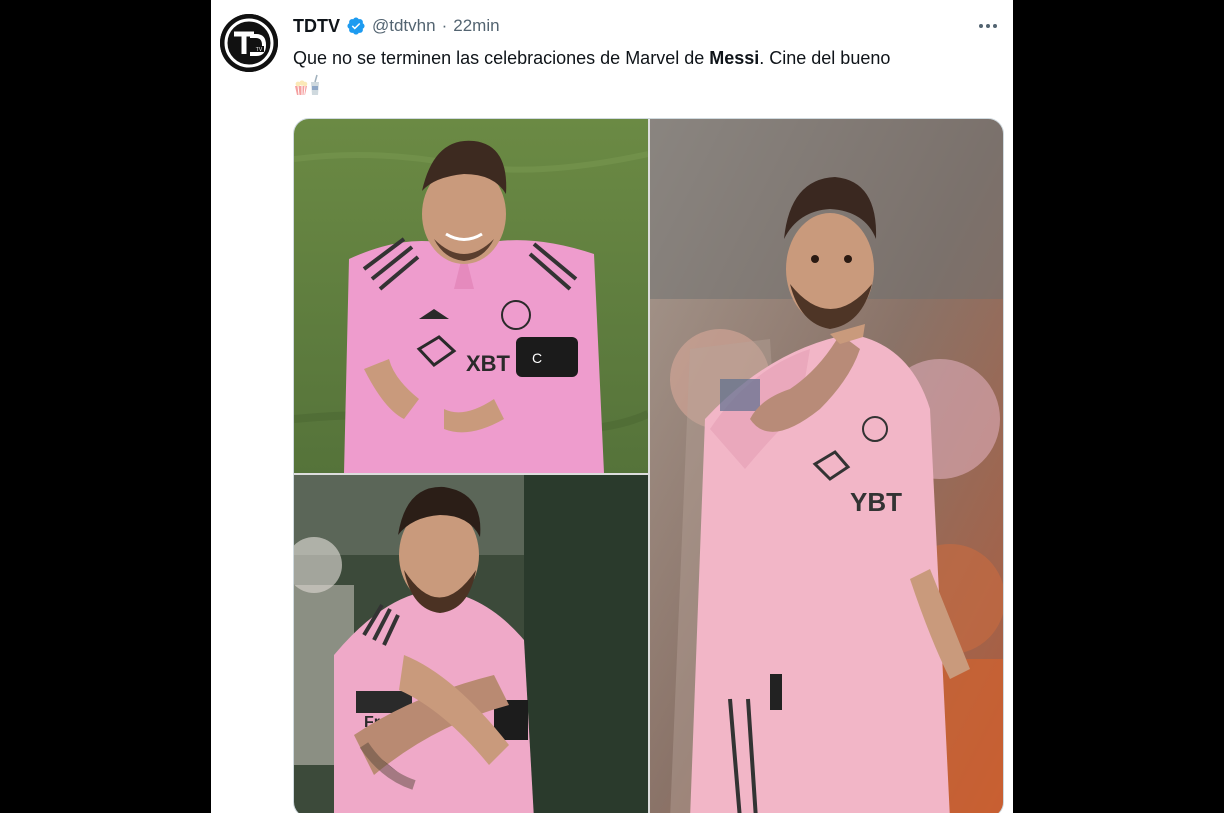  Describe the element at coordinates (476, 26) in the screenshot. I see `tweet-timestamp: 22min` at that location.